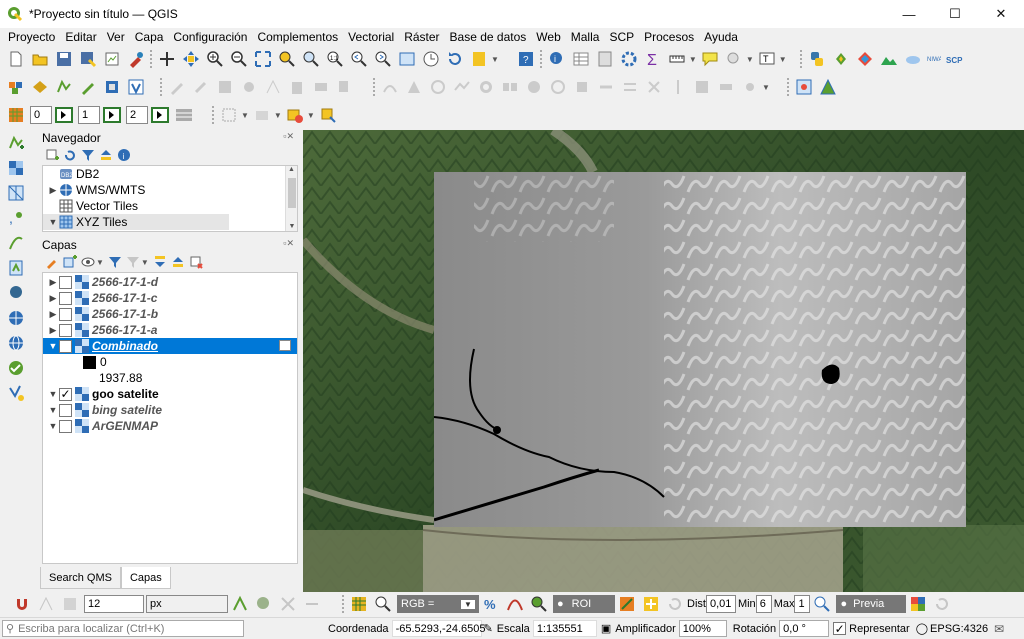 Image resolution: width=1024 pixels, height=639 pixels. I want to click on add-geopackage-icon, so click(16, 243).